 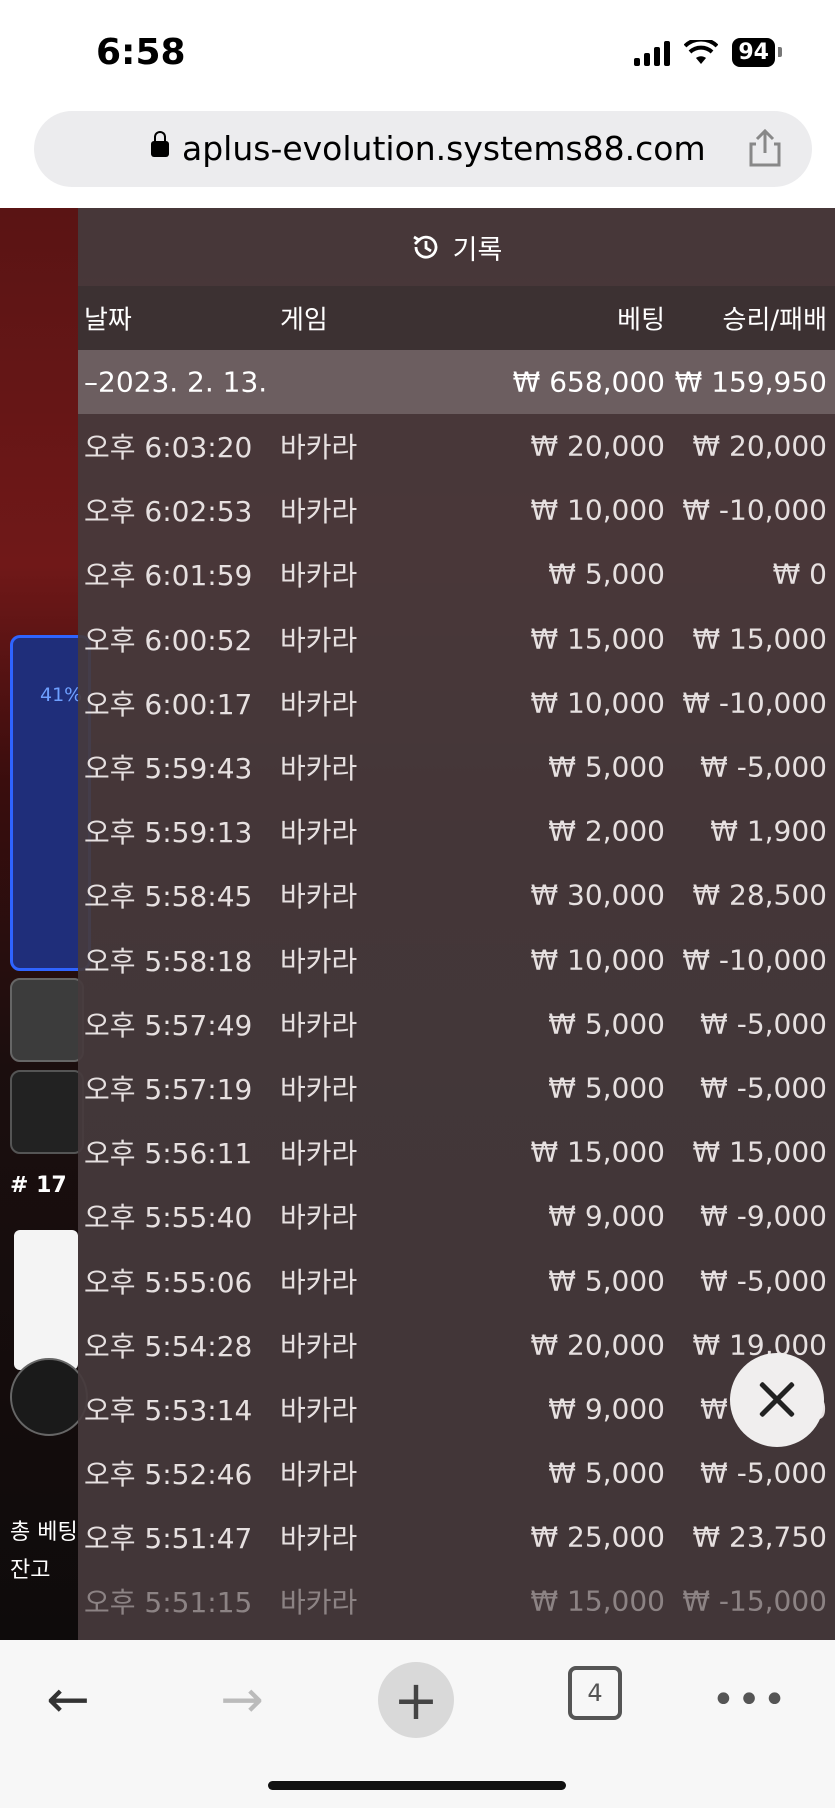 What do you see at coordinates (477, 250) in the screenshot?
I see `history-title: 기록` at bounding box center [477, 250].